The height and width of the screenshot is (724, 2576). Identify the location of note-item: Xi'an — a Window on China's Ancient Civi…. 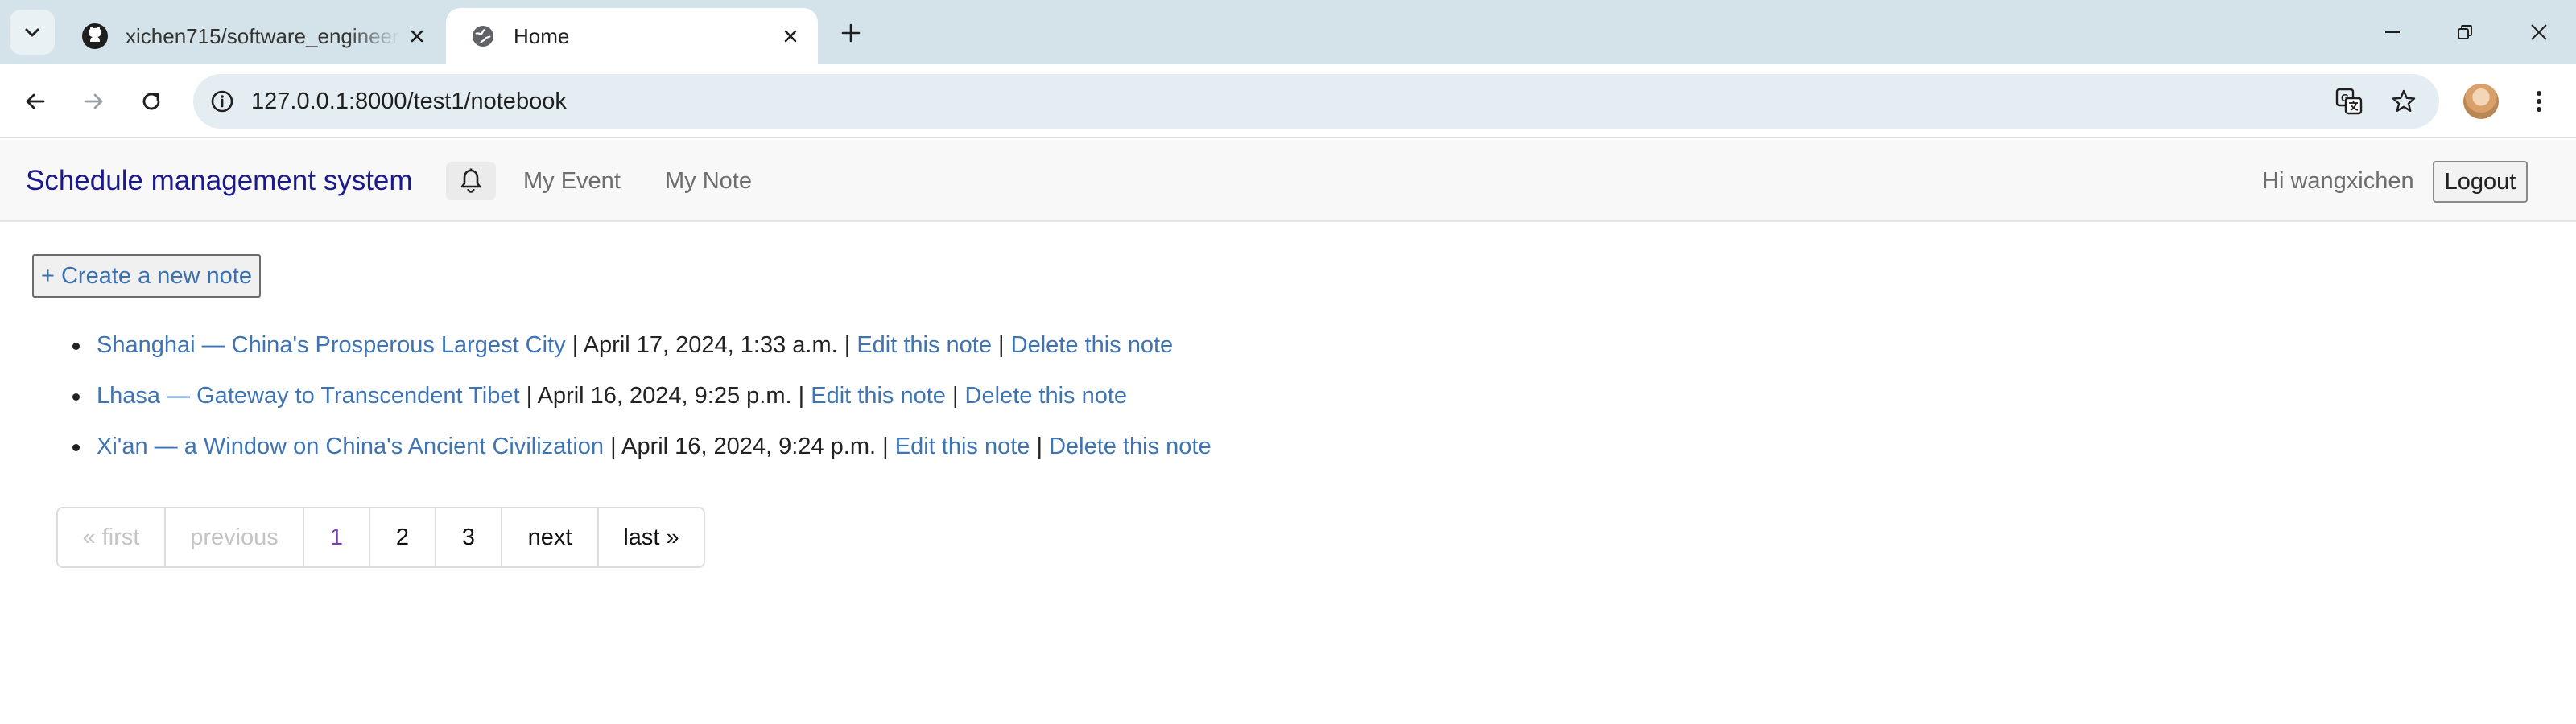
(642, 447).